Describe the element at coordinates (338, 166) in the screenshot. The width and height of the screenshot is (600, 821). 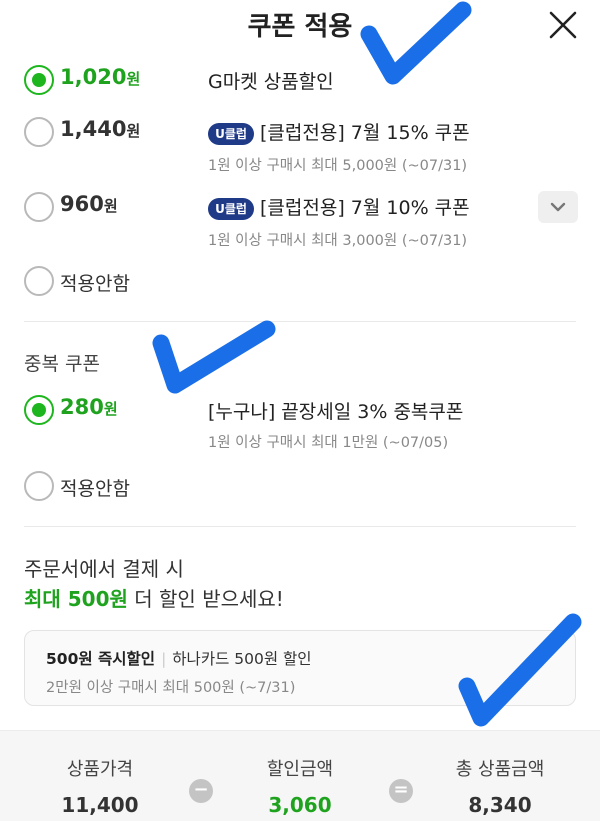
I see `coupon-desc-2: 1원 이상 구매시 최대 5,000원 (~07/31)` at that location.